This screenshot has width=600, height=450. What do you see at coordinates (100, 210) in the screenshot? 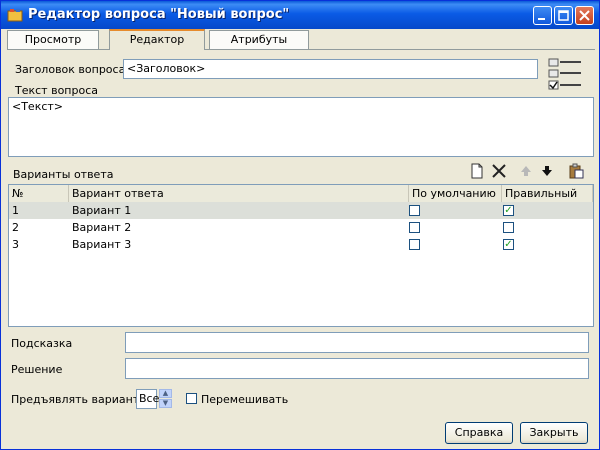
I see `variant-text: Вариант 1` at bounding box center [100, 210].